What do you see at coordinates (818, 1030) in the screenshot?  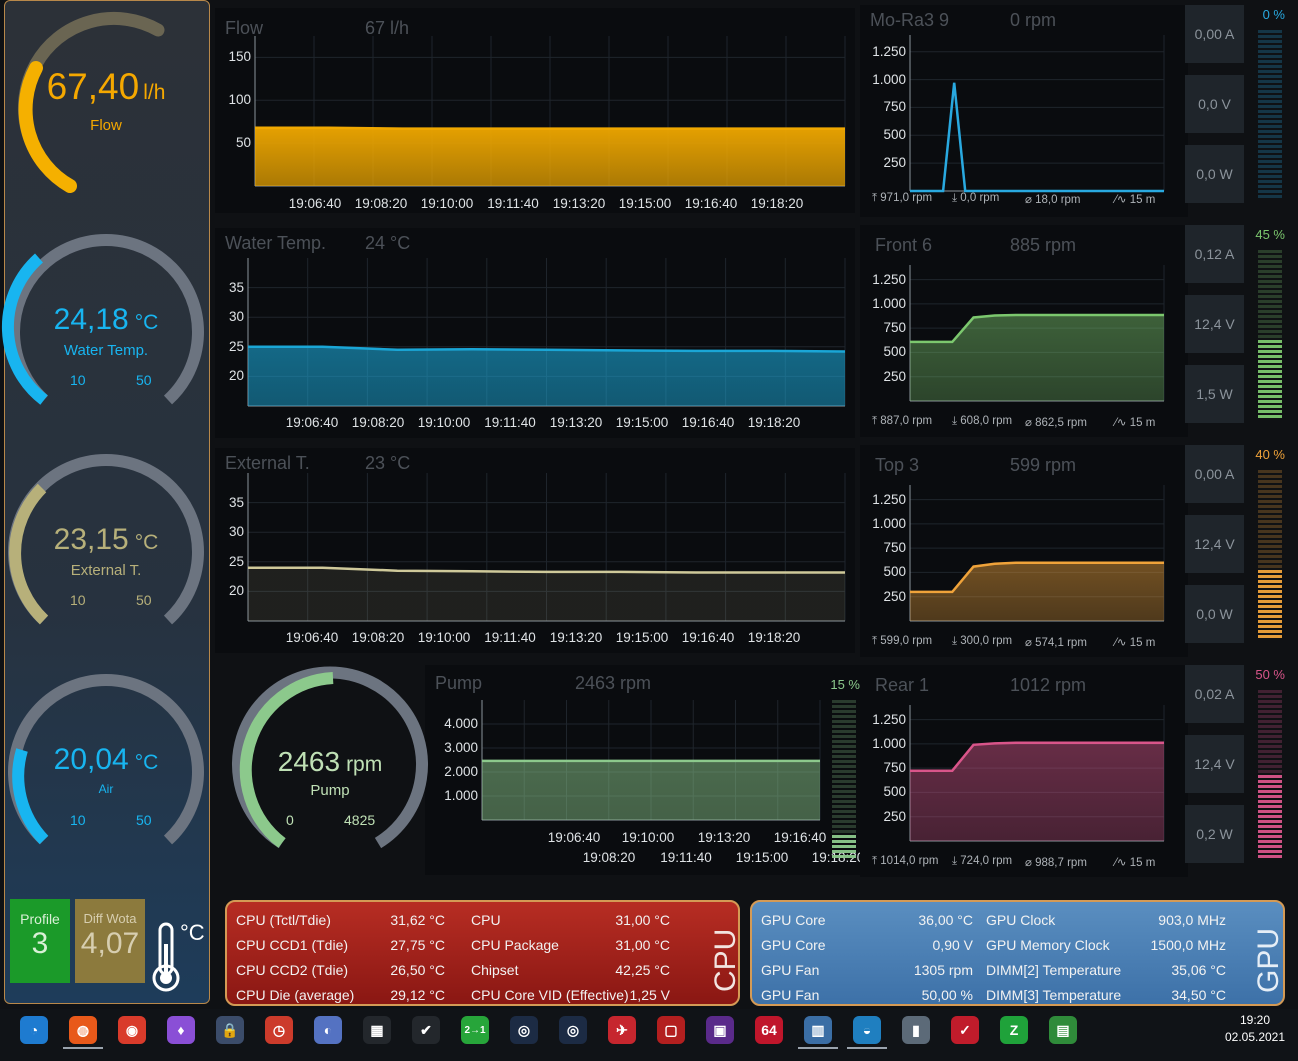 I see `monitor-icon: ▥` at bounding box center [818, 1030].